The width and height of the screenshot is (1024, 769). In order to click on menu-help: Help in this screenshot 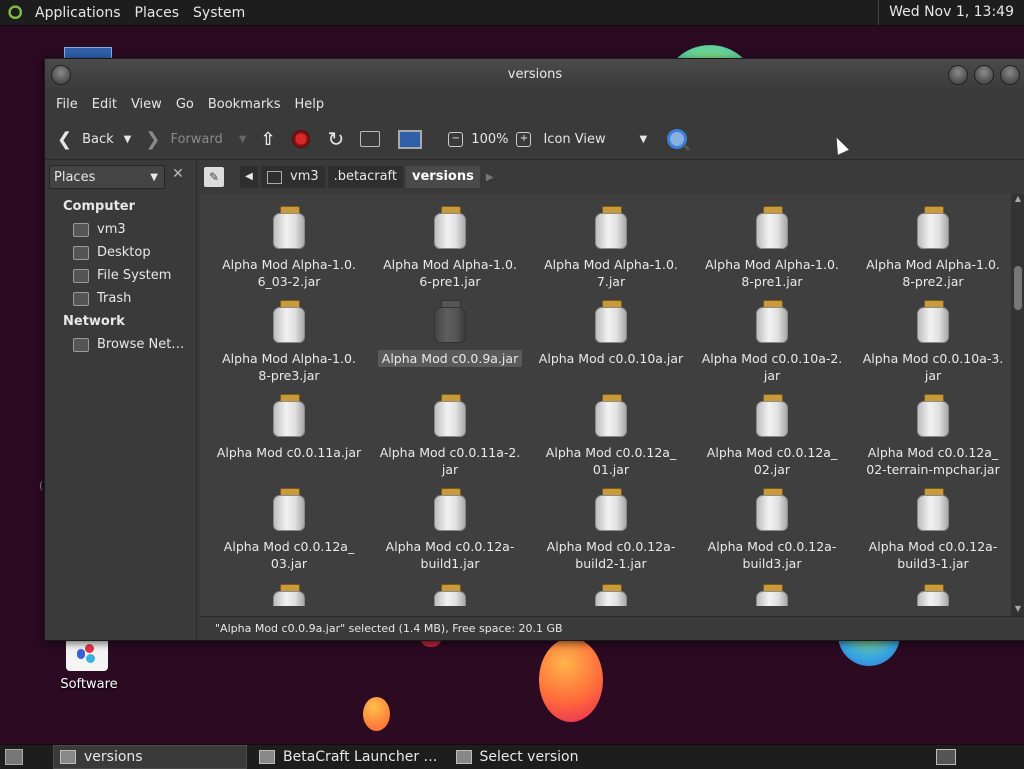, I will do `click(309, 104)`.